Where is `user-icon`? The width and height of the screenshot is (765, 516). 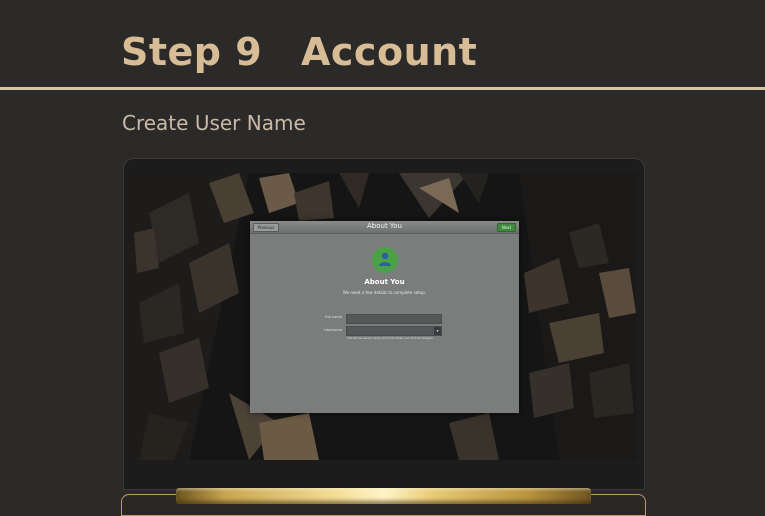 user-icon is located at coordinates (385, 259).